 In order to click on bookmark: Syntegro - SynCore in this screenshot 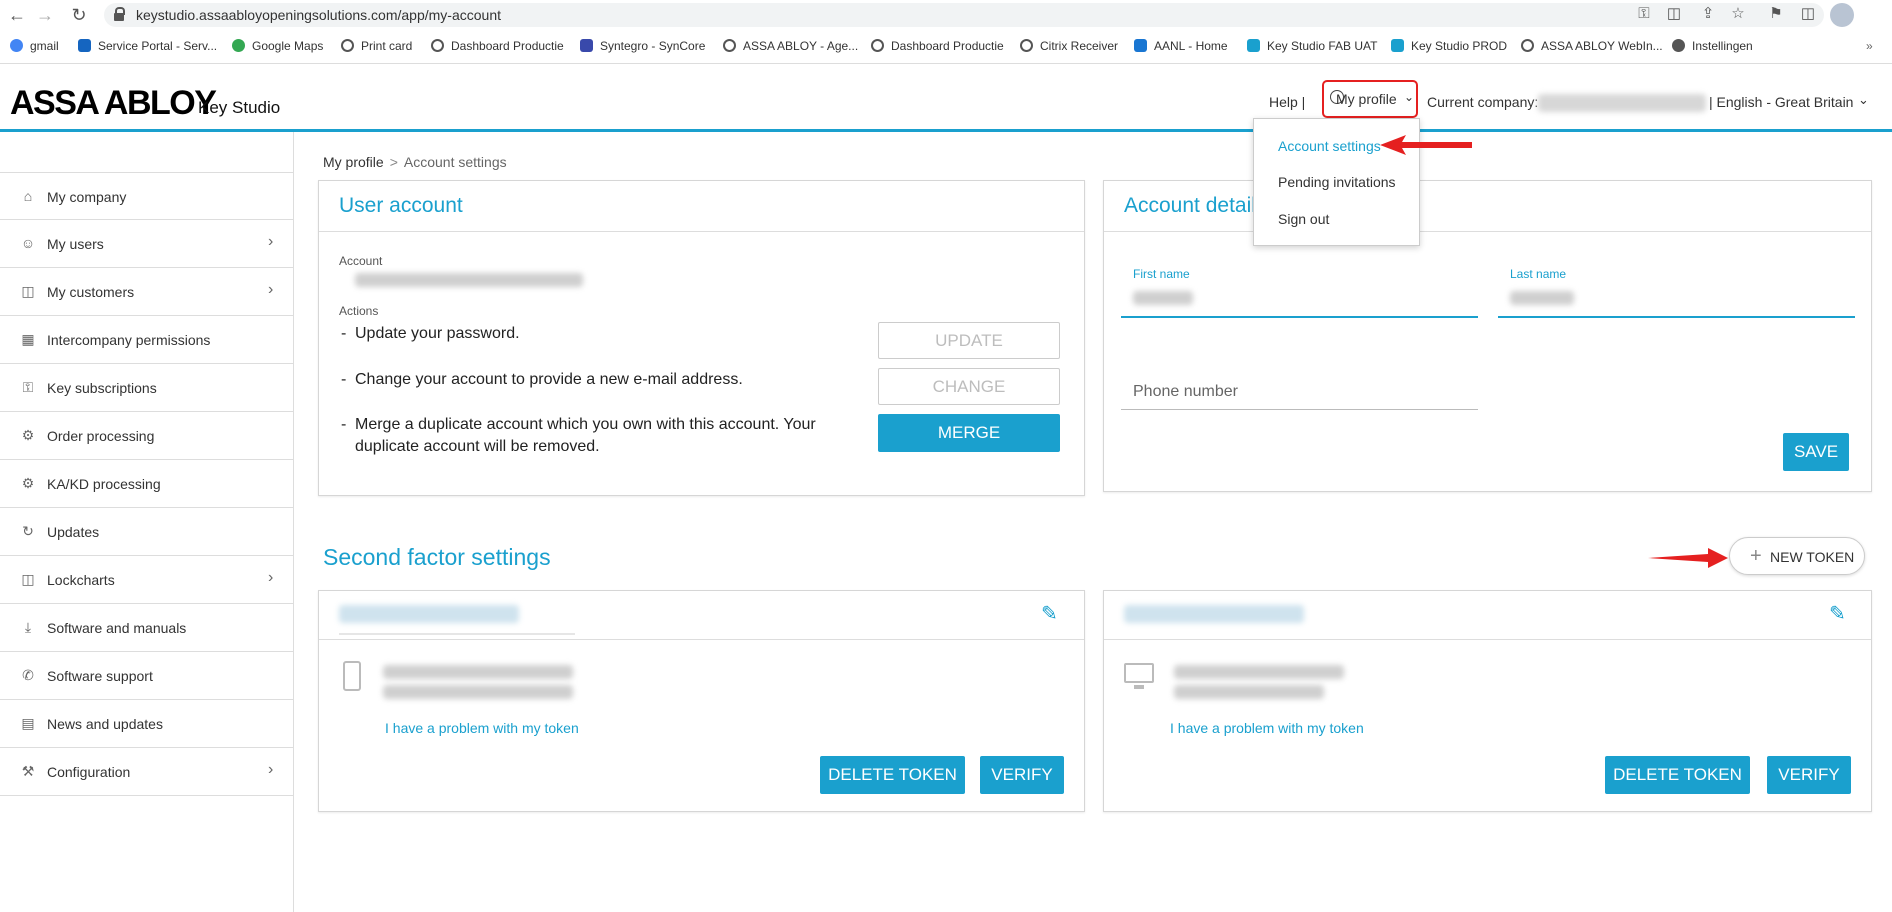, I will do `click(642, 46)`.